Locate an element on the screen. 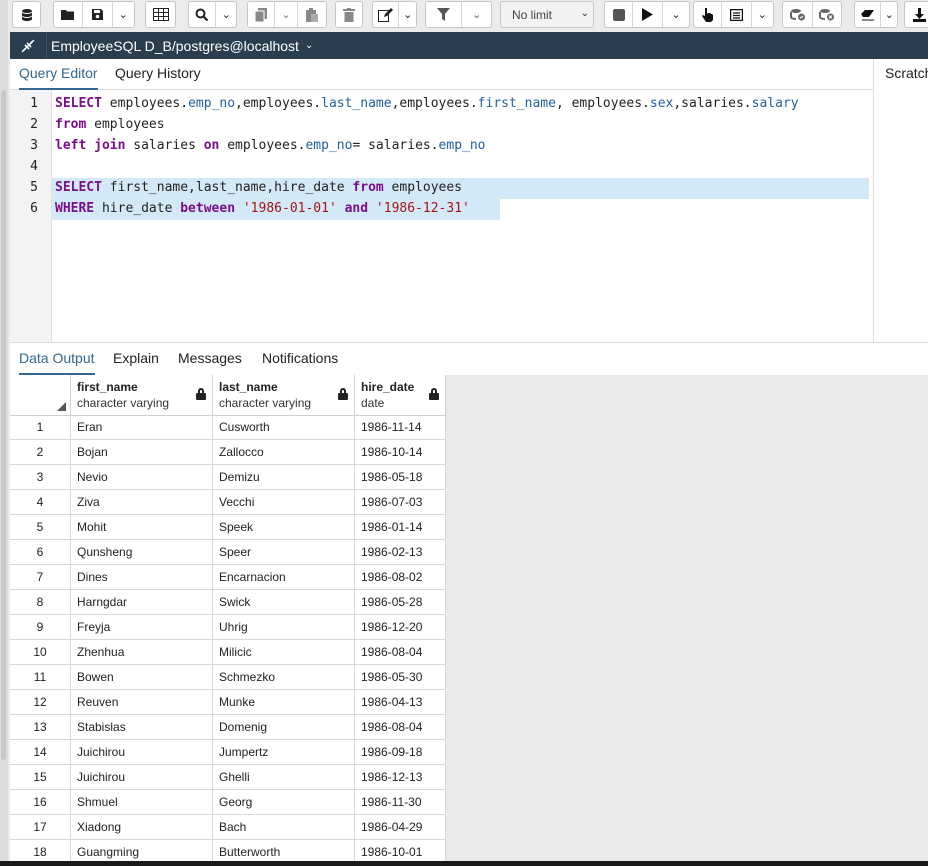 This screenshot has height=866, width=928. table-cell: Bowen is located at coordinates (142, 677).